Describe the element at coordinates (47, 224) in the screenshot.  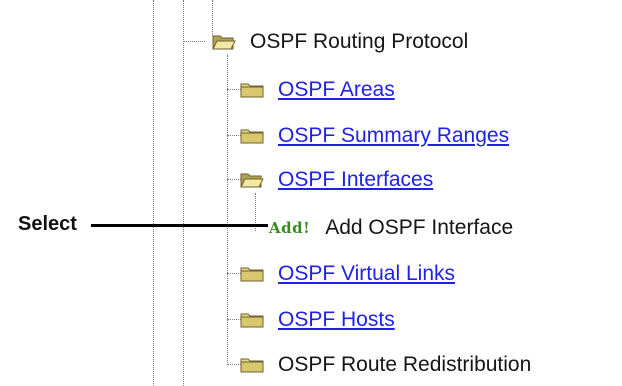
I see `callout-label: Select` at that location.